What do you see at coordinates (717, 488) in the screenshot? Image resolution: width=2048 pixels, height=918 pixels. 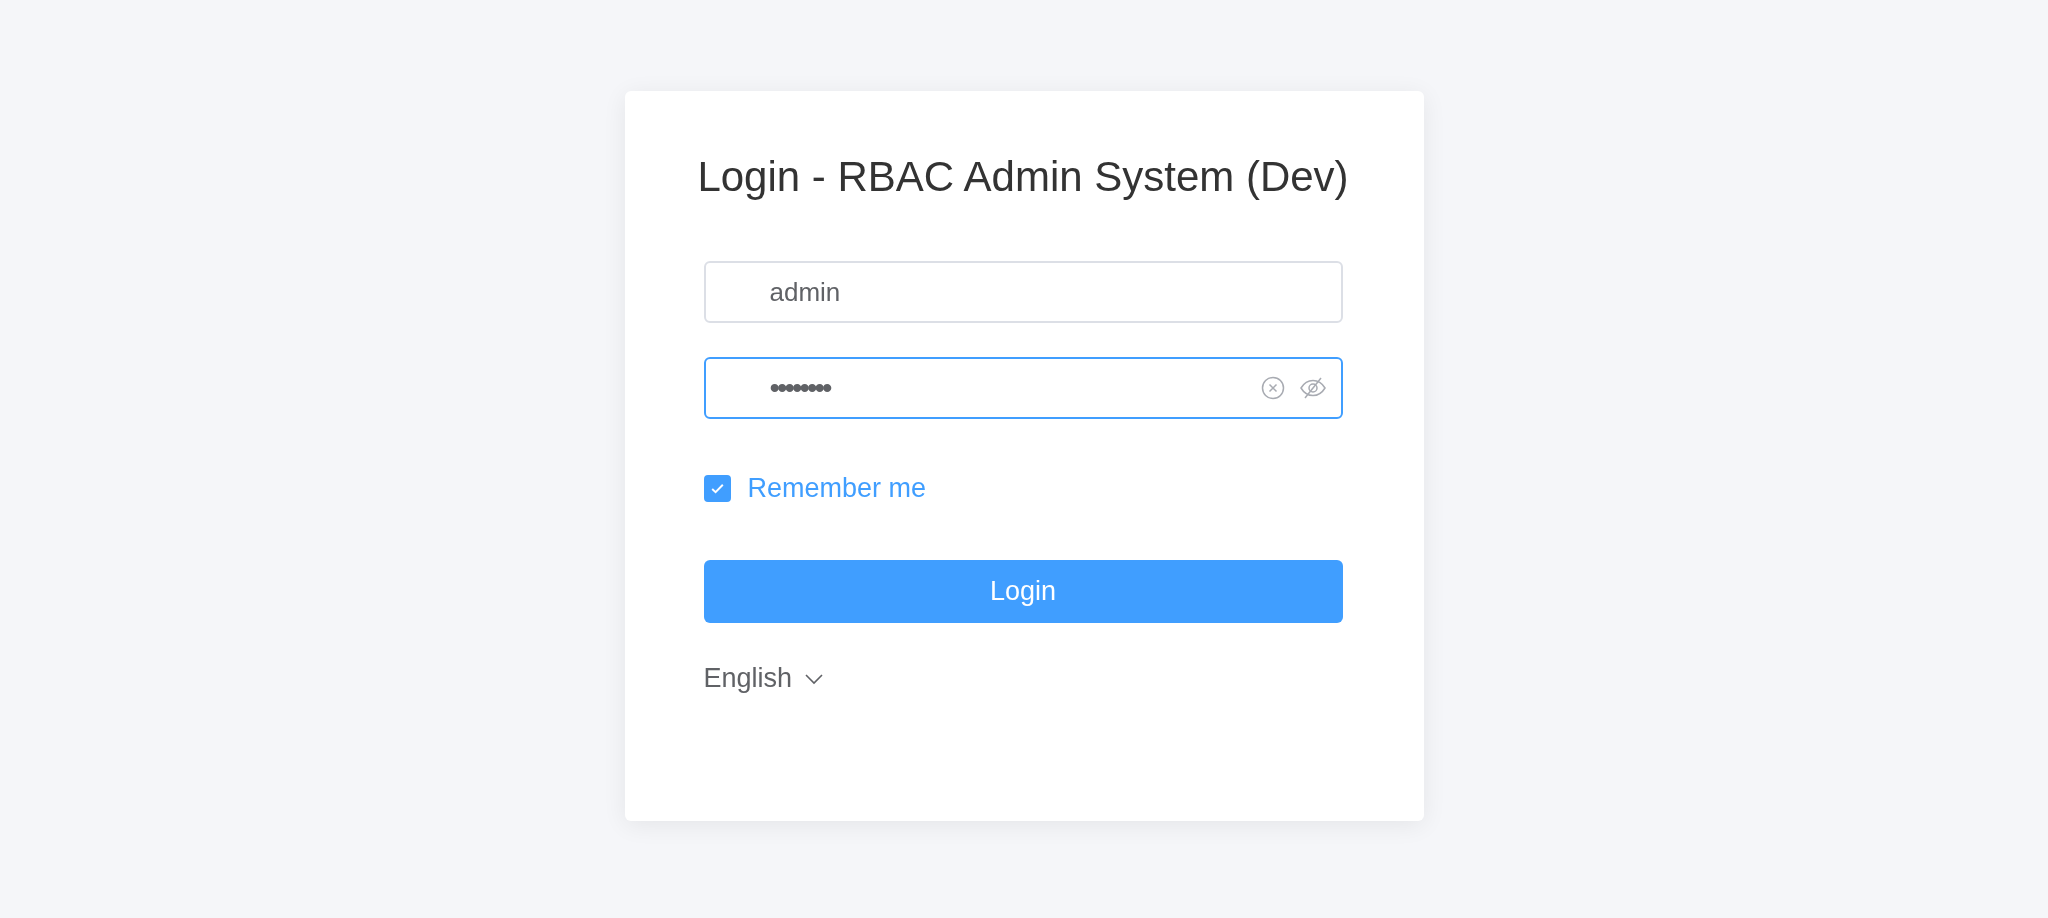 I see `remember-checkbox` at bounding box center [717, 488].